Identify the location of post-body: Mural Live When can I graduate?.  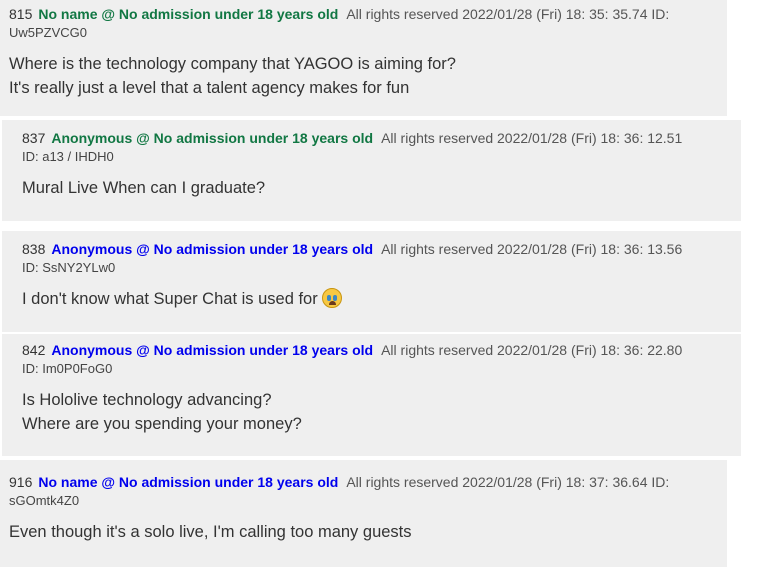
(377, 188).